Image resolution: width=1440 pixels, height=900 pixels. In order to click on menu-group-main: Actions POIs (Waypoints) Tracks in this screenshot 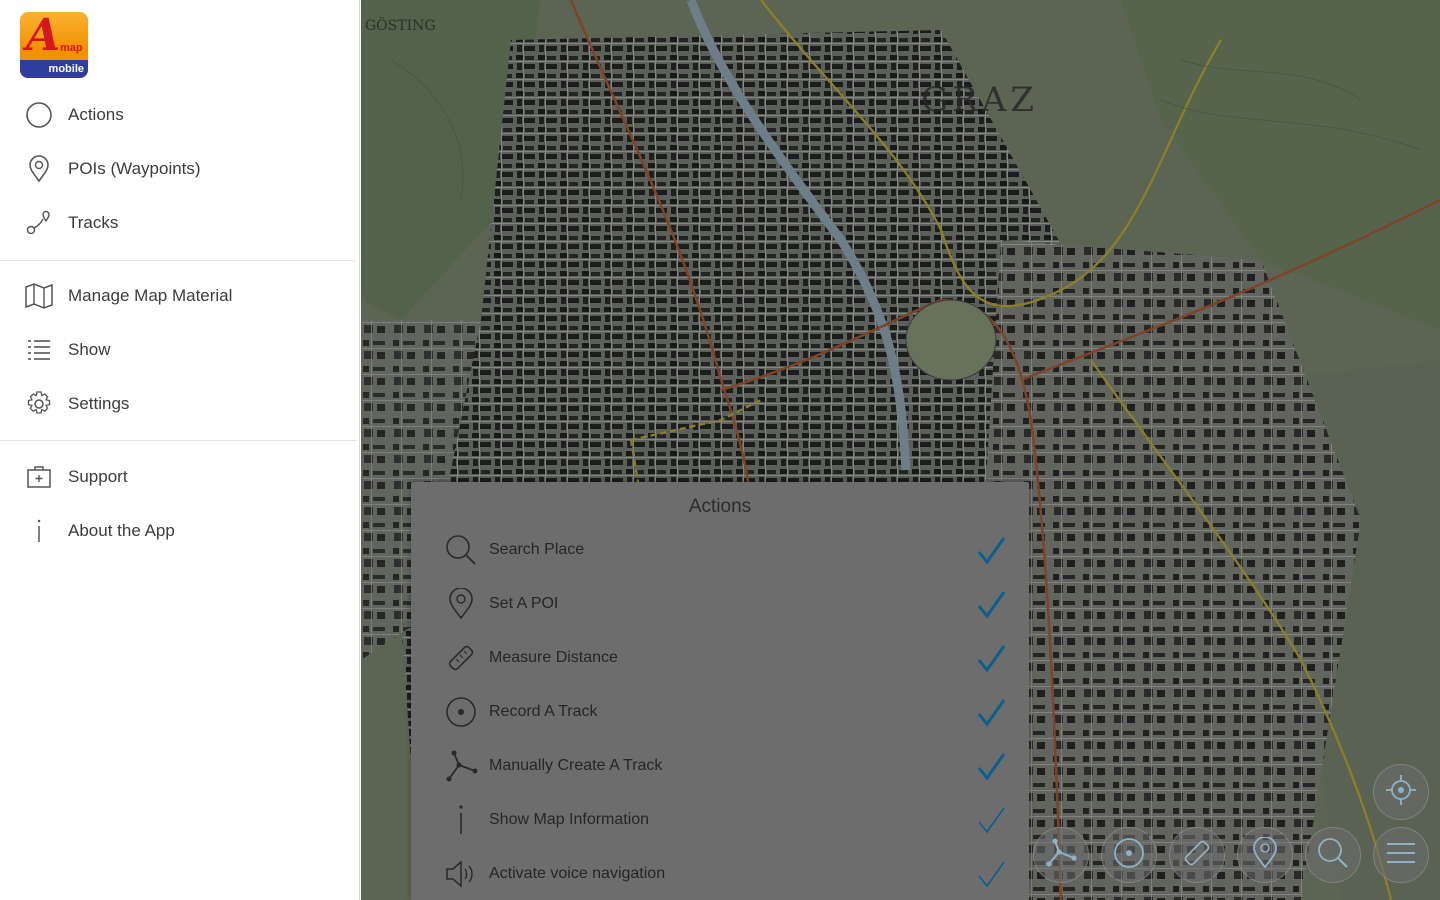, I will do `click(180, 169)`.